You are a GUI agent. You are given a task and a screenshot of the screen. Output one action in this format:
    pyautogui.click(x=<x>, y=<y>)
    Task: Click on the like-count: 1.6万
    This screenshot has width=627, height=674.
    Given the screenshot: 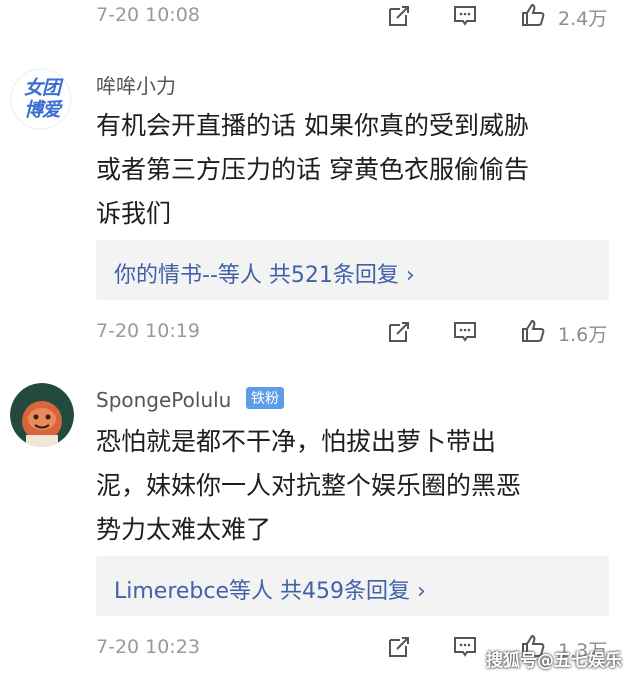 What is the action you would take?
    pyautogui.click(x=583, y=335)
    